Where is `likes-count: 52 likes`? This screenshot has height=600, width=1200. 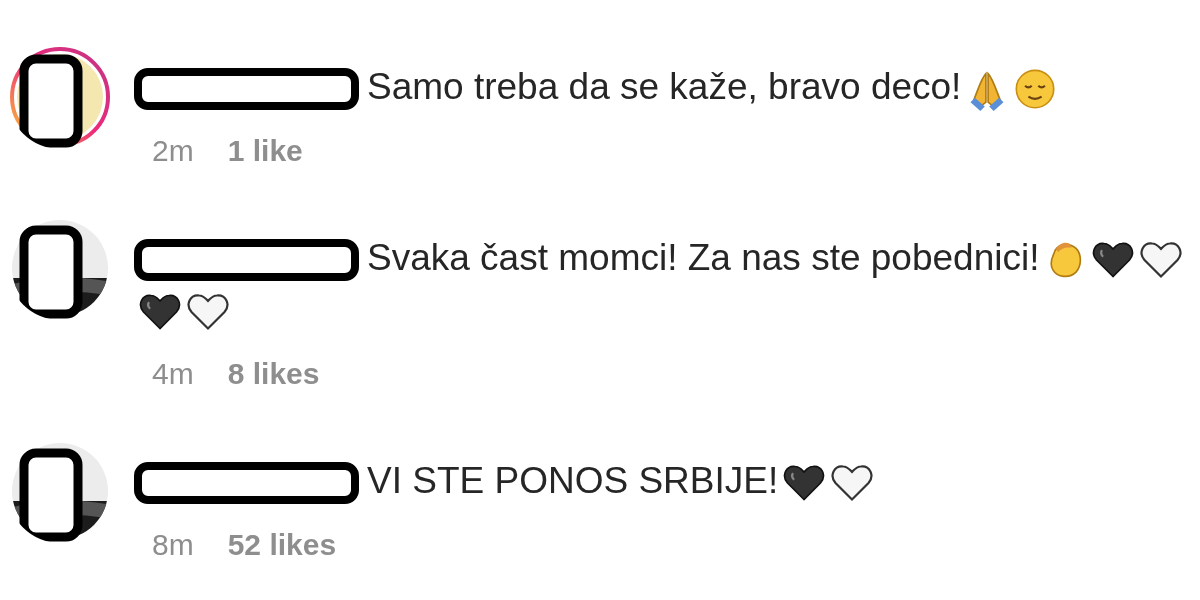 likes-count: 52 likes is located at coordinates (282, 545).